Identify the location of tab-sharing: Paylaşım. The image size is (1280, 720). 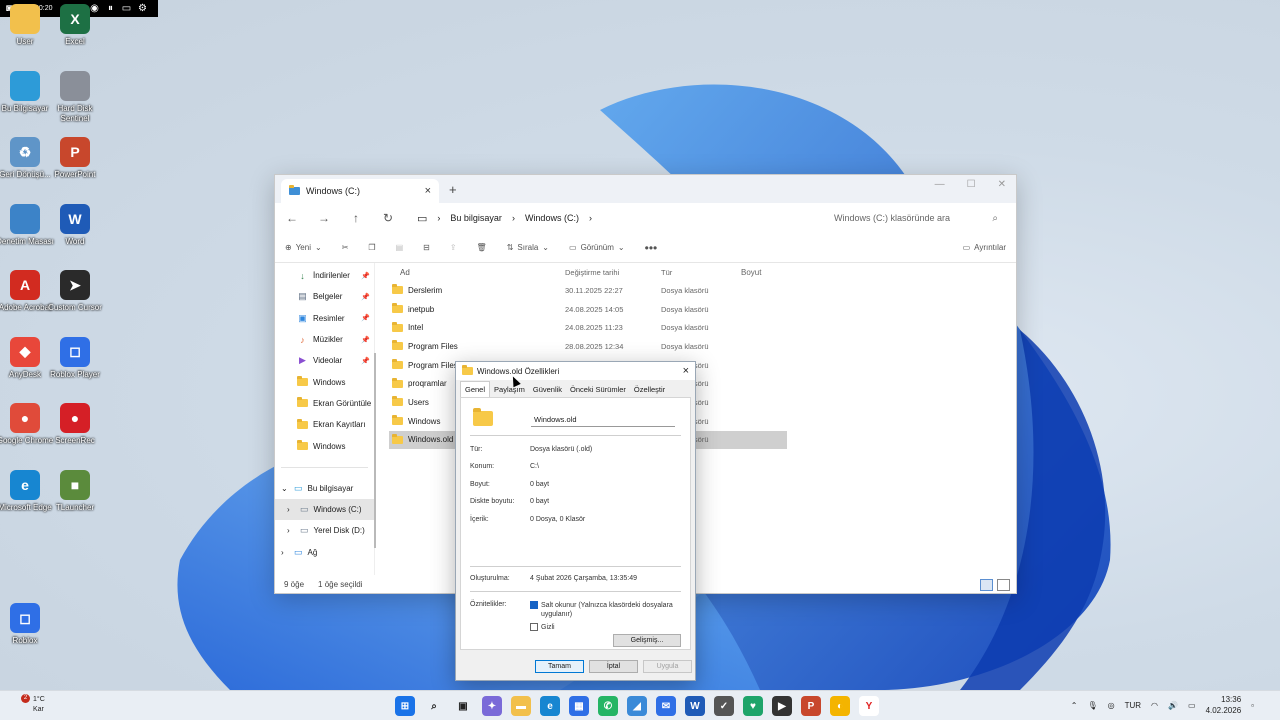
(509, 389).